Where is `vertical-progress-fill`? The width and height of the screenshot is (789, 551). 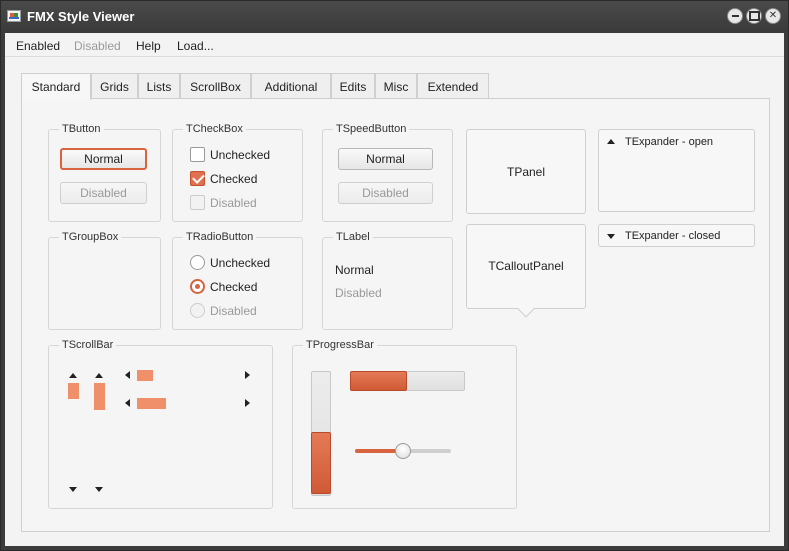
vertical-progress-fill is located at coordinates (321, 463).